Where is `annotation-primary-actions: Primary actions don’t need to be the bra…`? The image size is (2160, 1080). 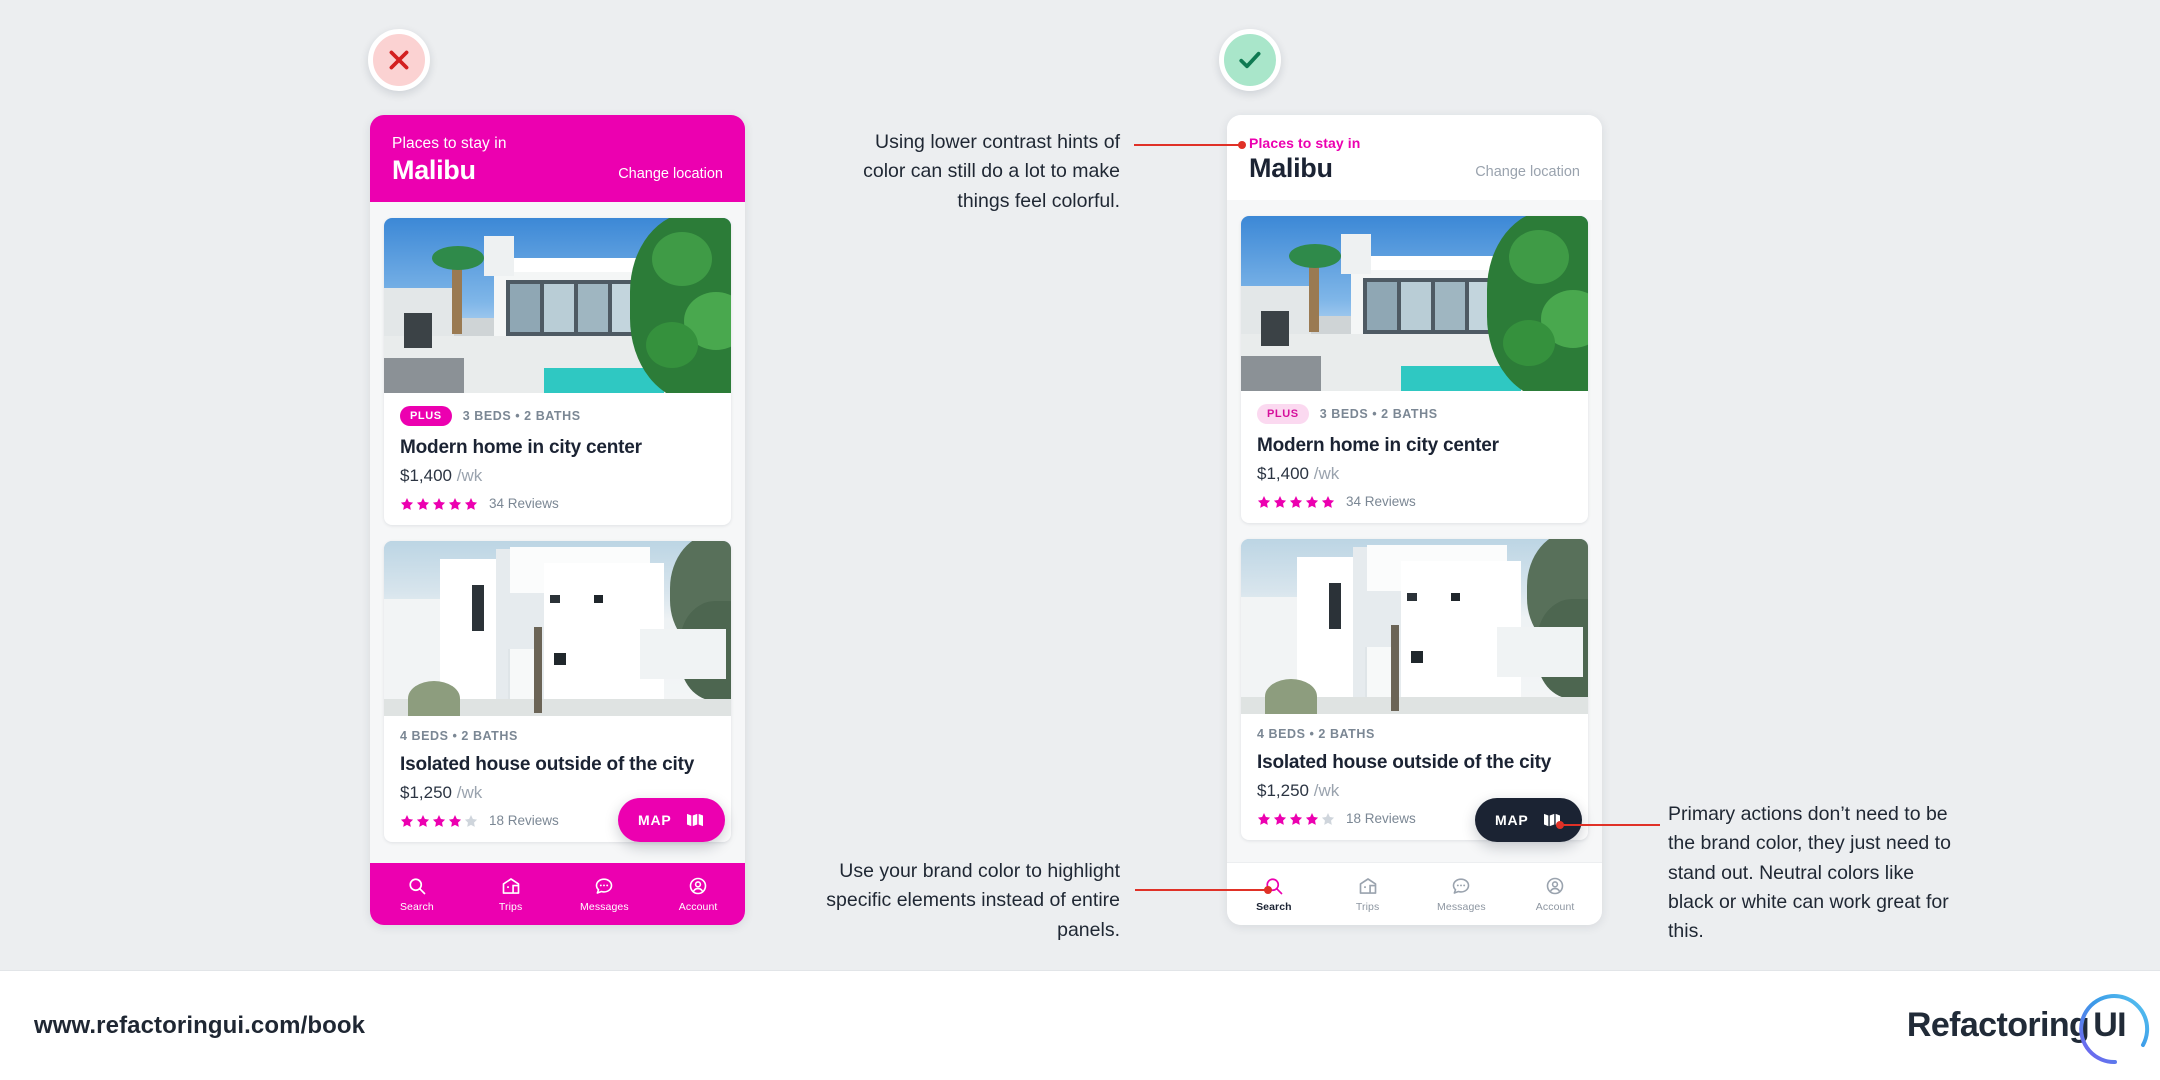
annotation-primary-actions: Primary actions don’t need to be the bra… is located at coordinates (1809, 872).